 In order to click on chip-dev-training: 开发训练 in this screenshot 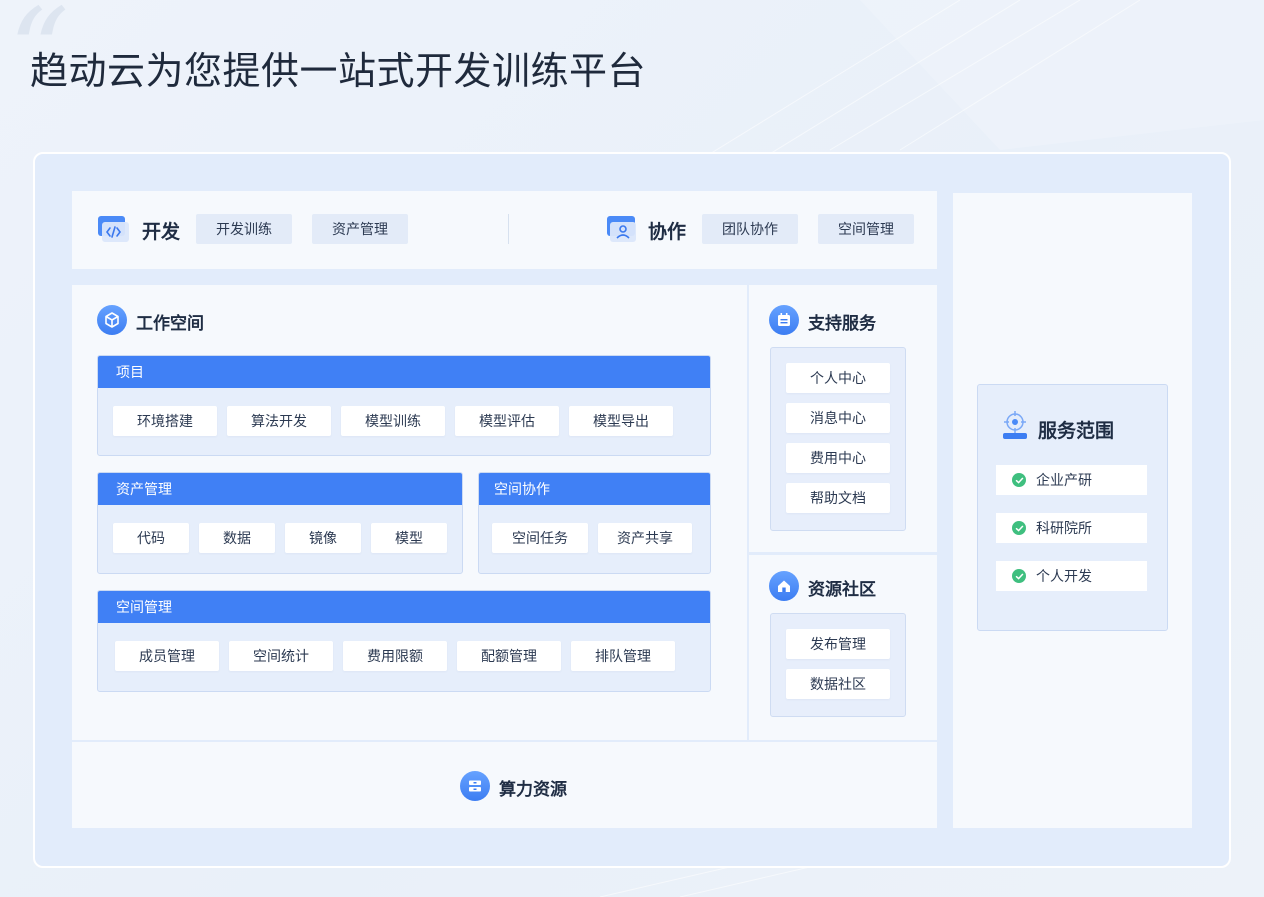, I will do `click(244, 229)`.